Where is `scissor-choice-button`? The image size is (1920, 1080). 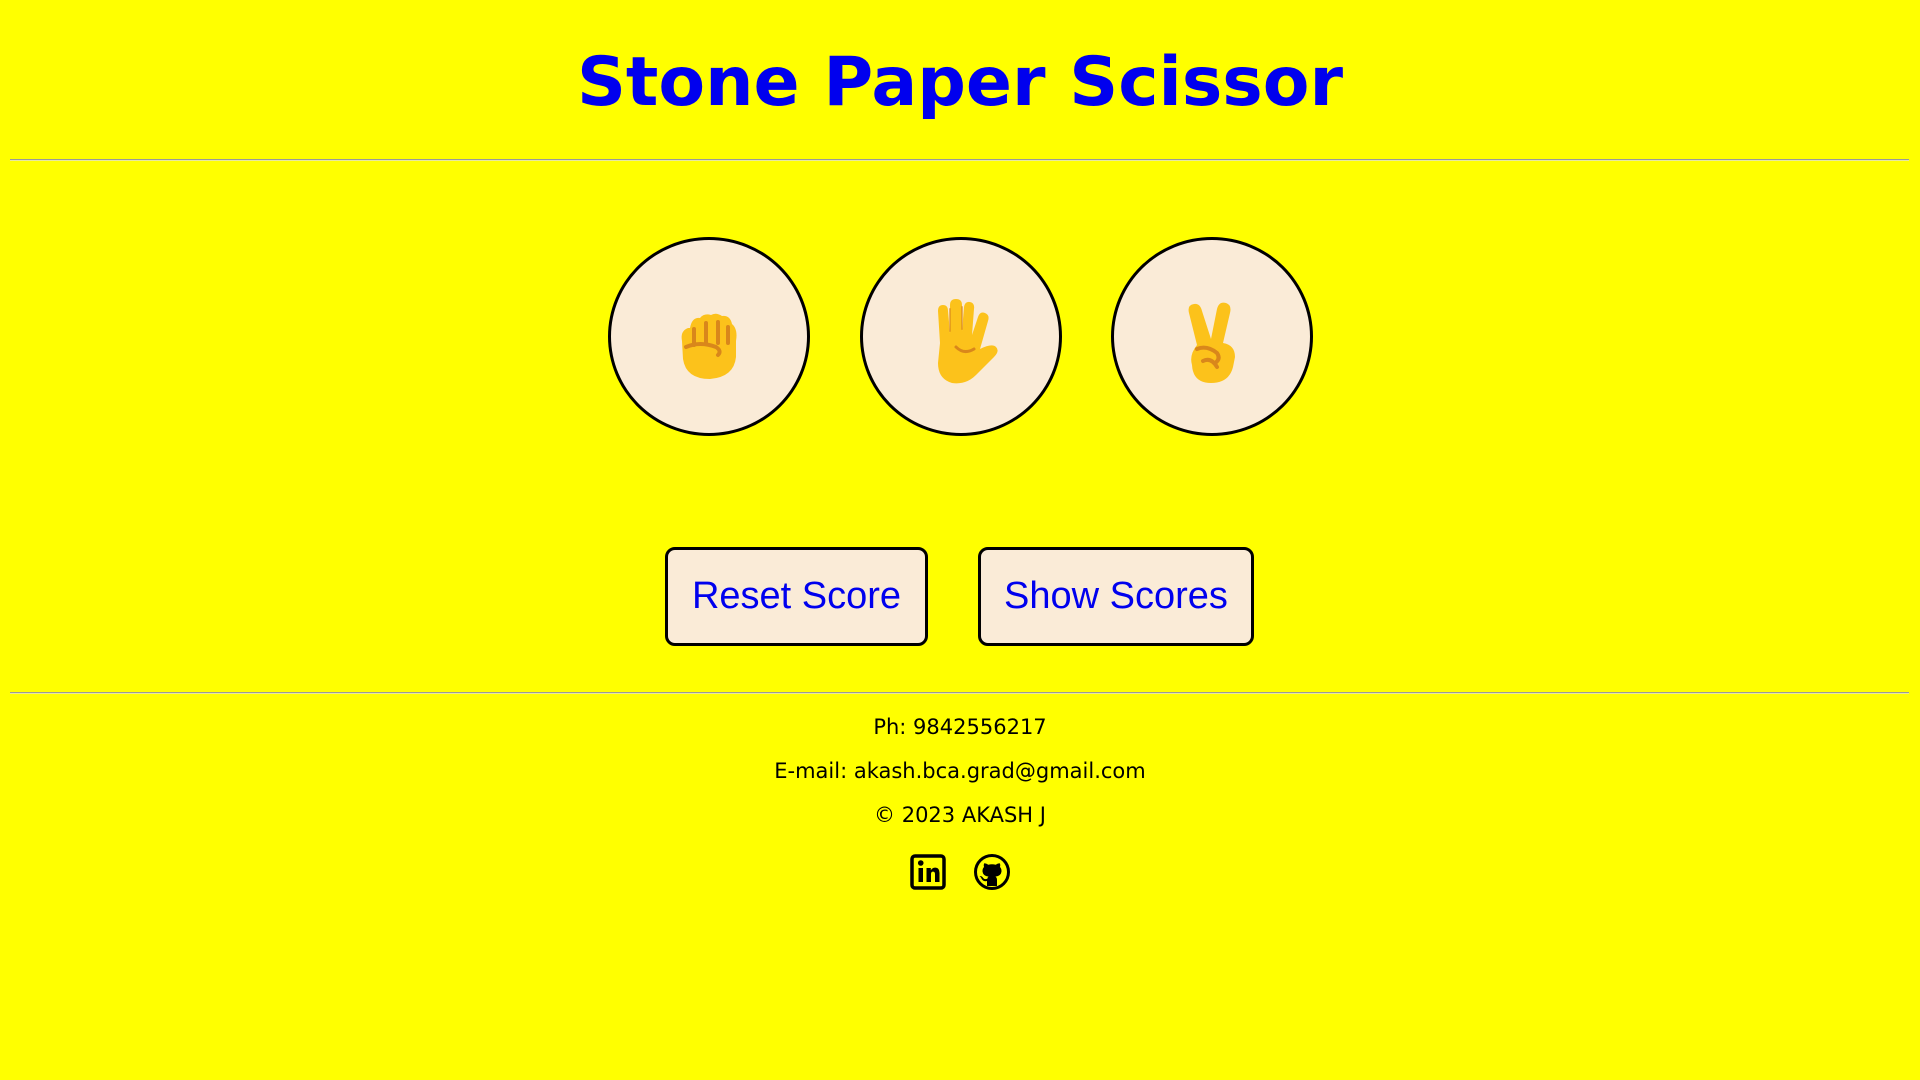
scissor-choice-button is located at coordinates (1212, 336).